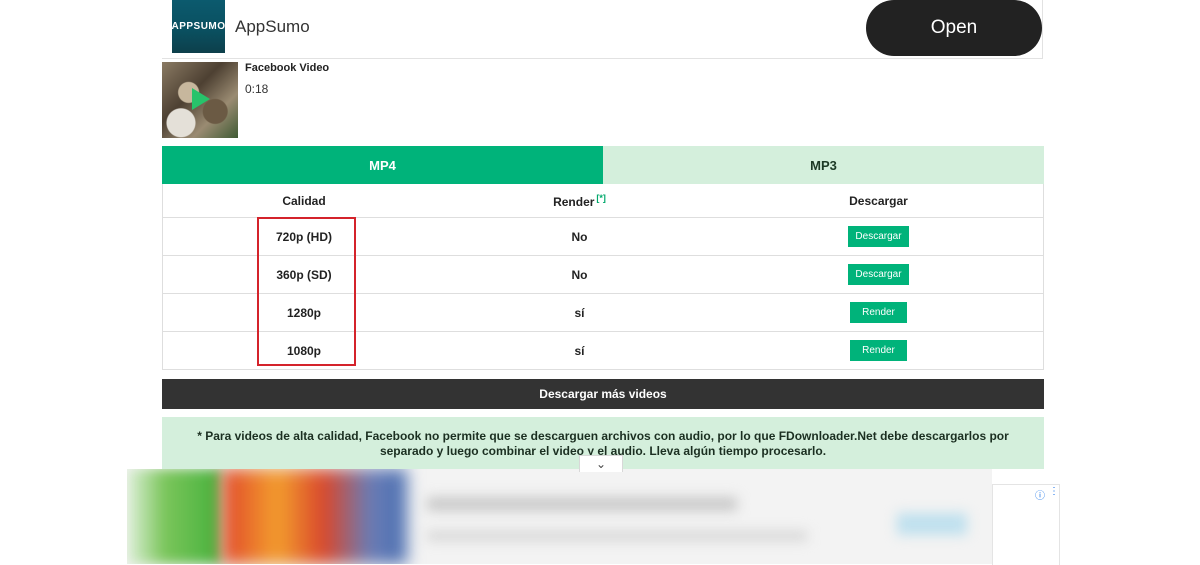 This screenshot has width=1200, height=565. Describe the element at coordinates (174, 516) in the screenshot. I see `ad-image-left` at that location.